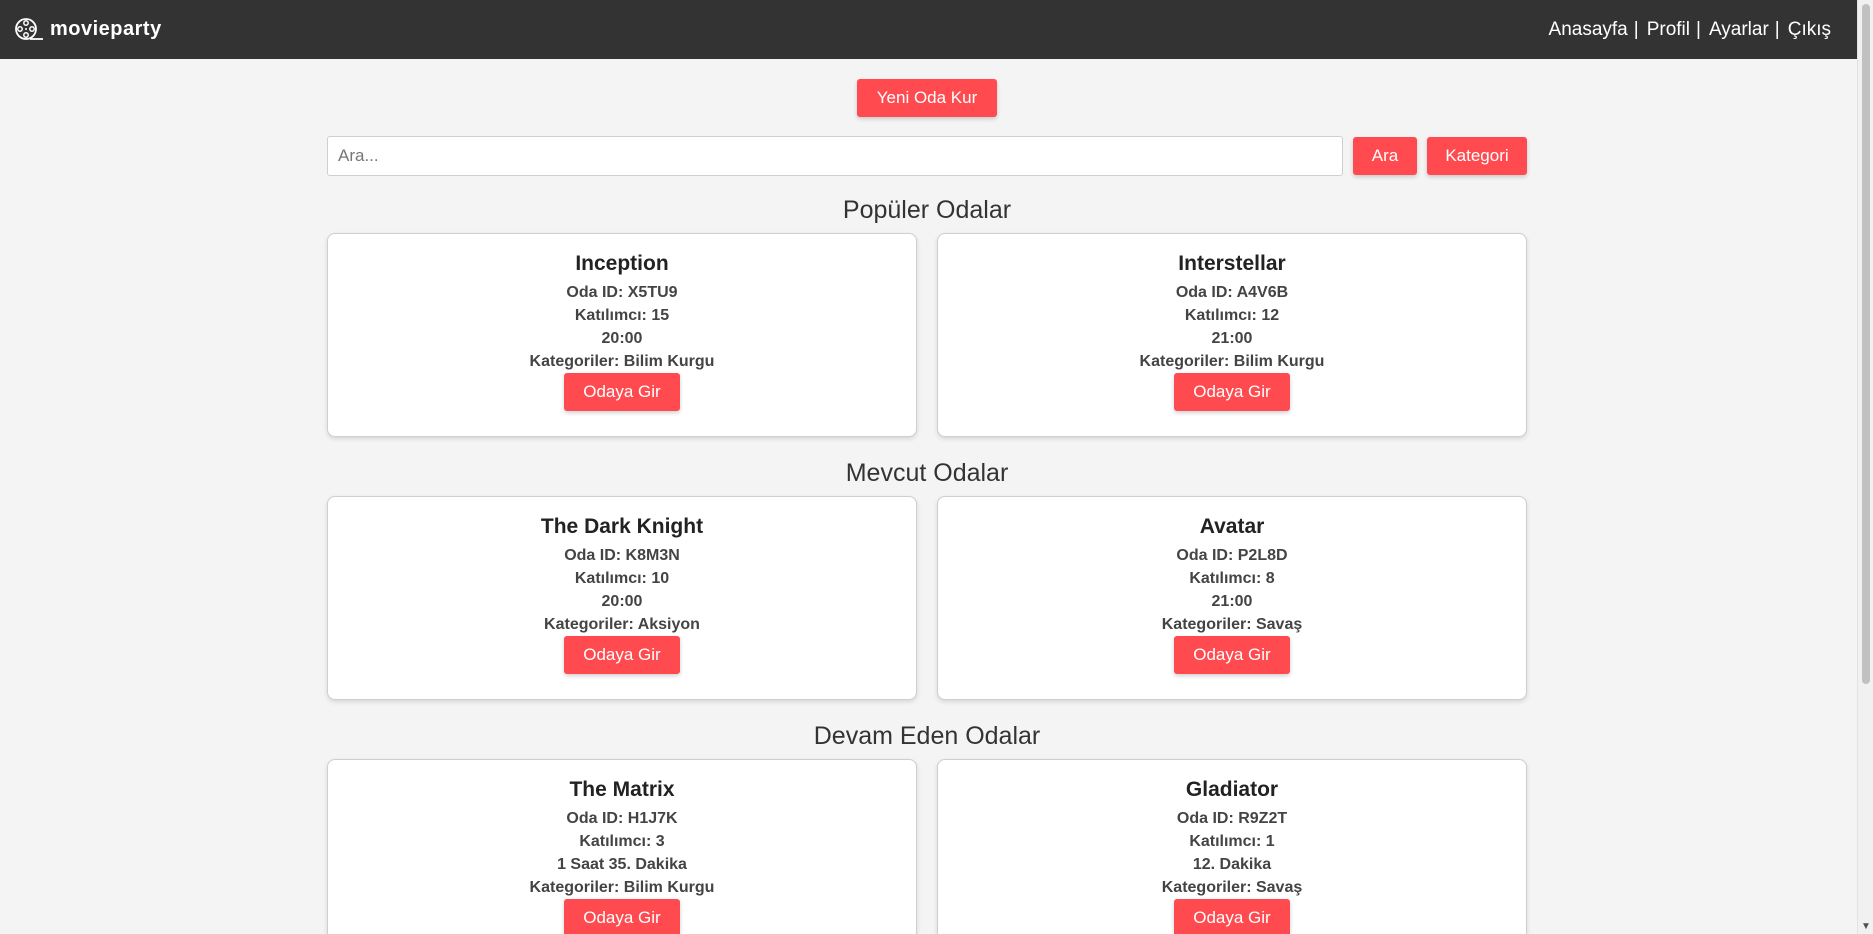 The height and width of the screenshot is (934, 1873). Describe the element at coordinates (622, 292) in the screenshot. I see `room-id: Oda ID: X5TU9` at that location.